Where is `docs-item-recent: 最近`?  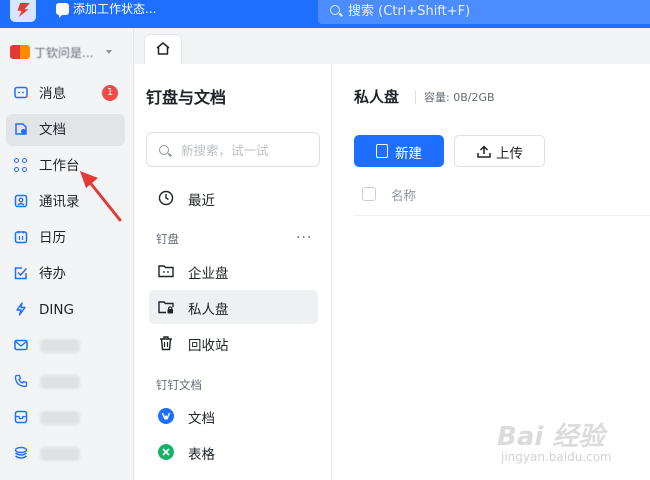
docs-item-recent: 最近 is located at coordinates (233, 198).